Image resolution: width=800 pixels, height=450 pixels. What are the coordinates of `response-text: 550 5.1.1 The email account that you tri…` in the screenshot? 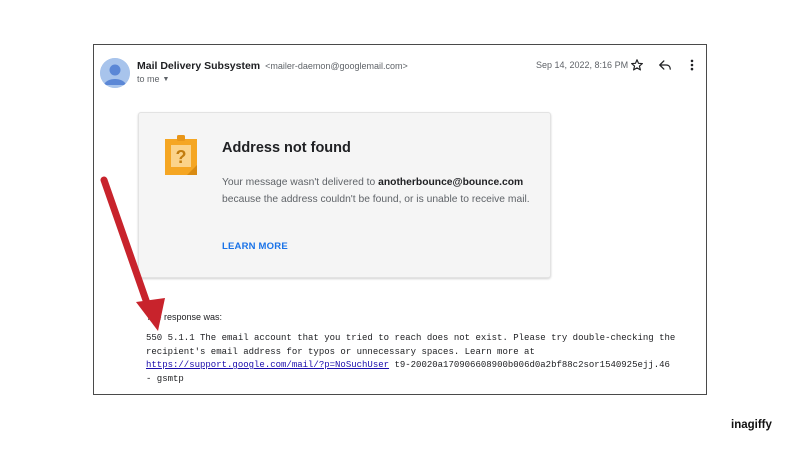 It's located at (411, 359).